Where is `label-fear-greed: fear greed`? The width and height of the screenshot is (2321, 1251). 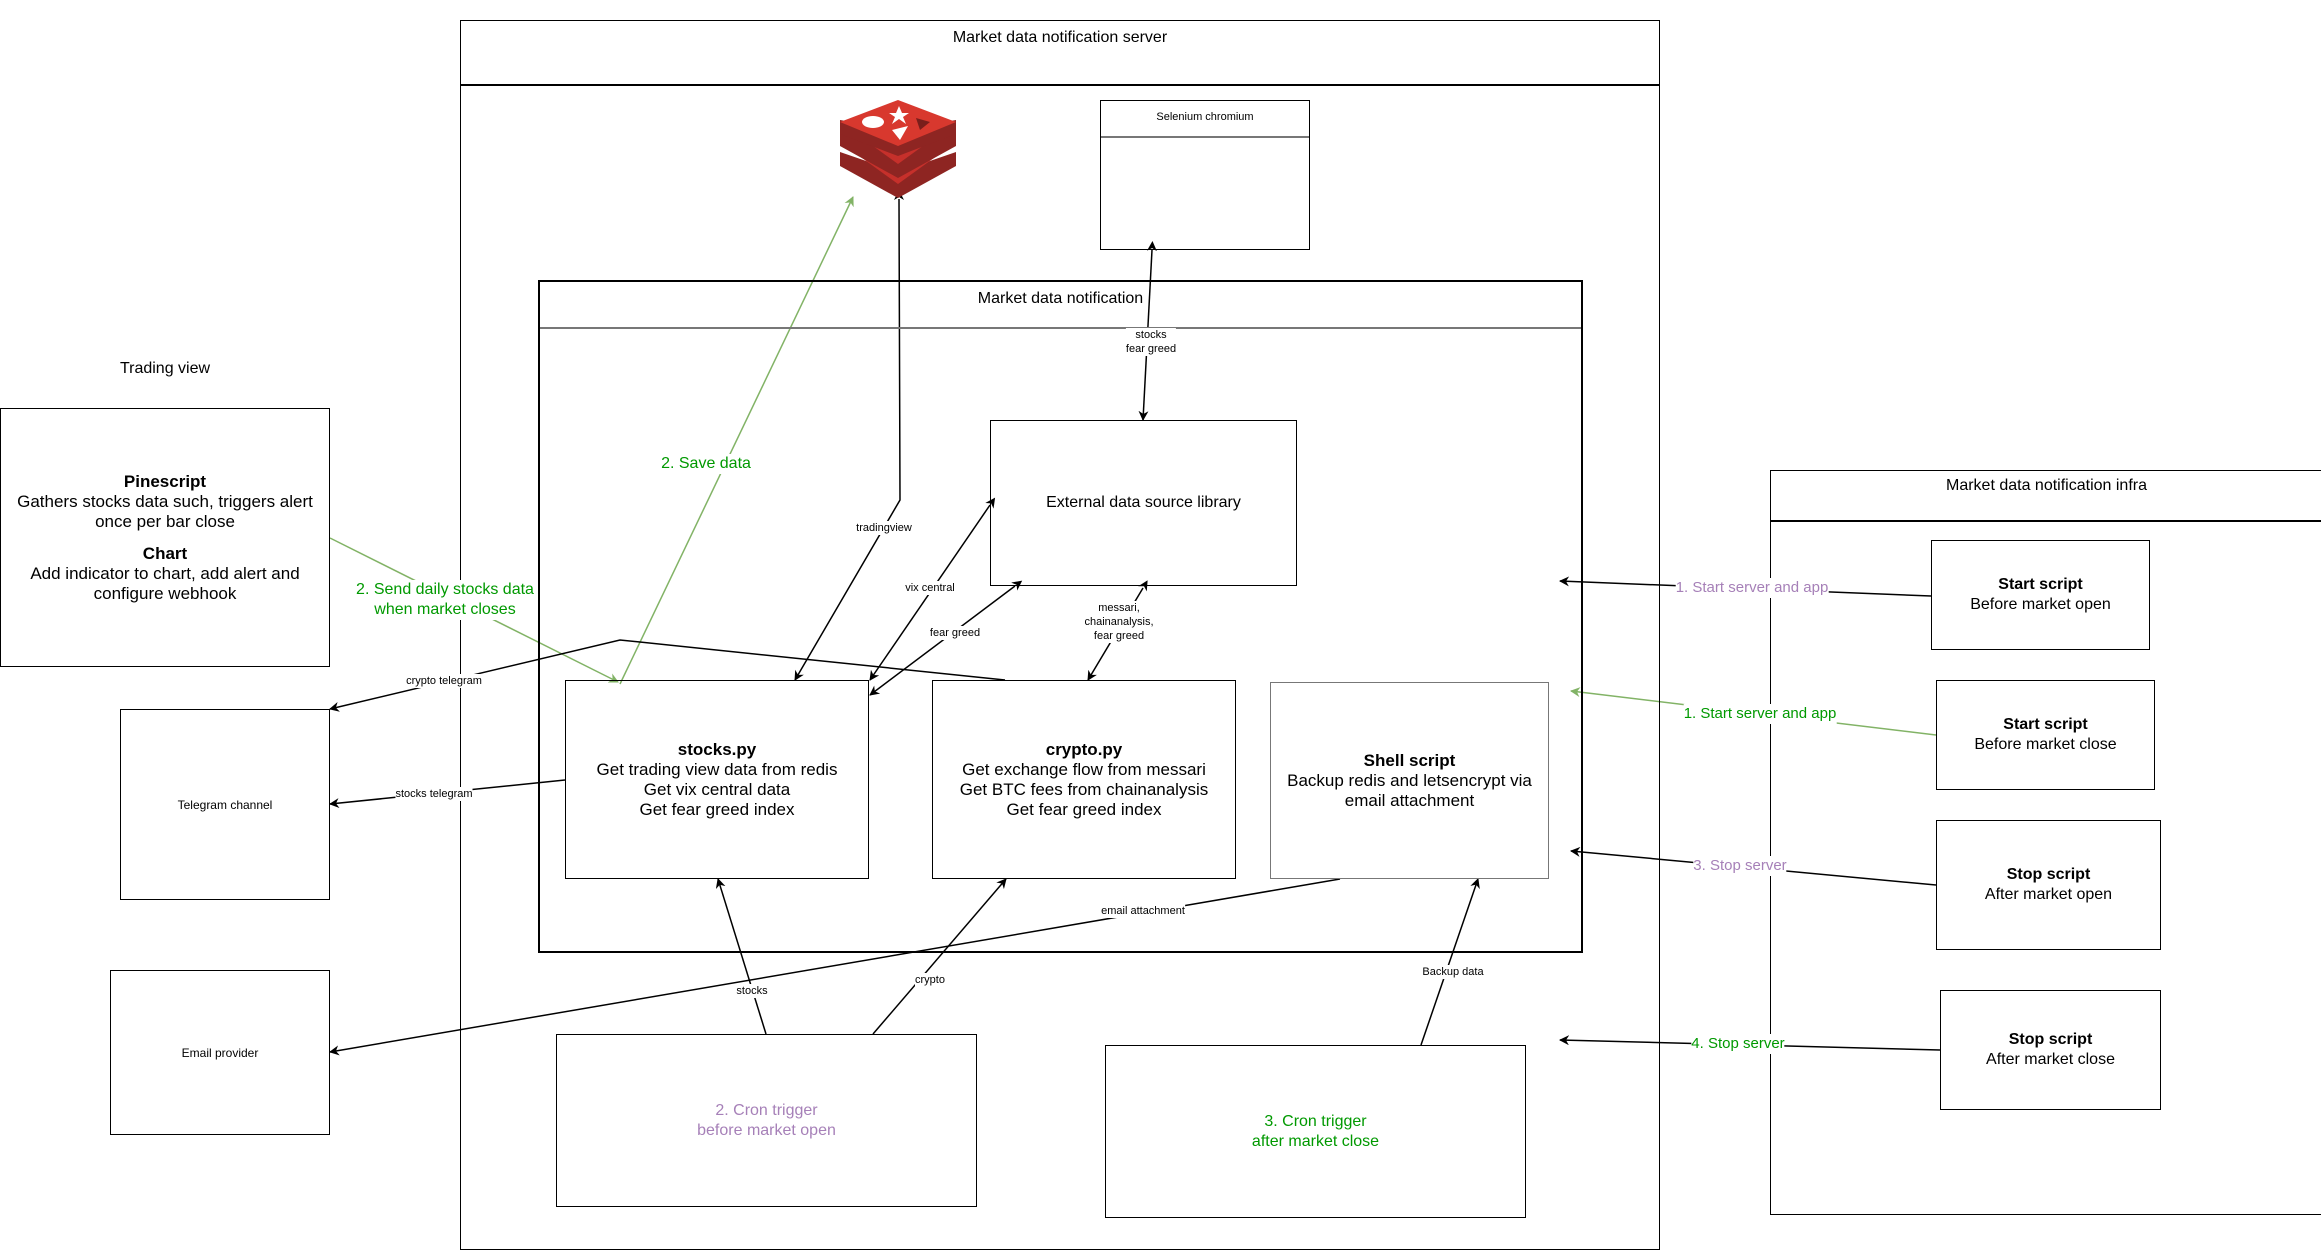 label-fear-greed: fear greed is located at coordinates (955, 633).